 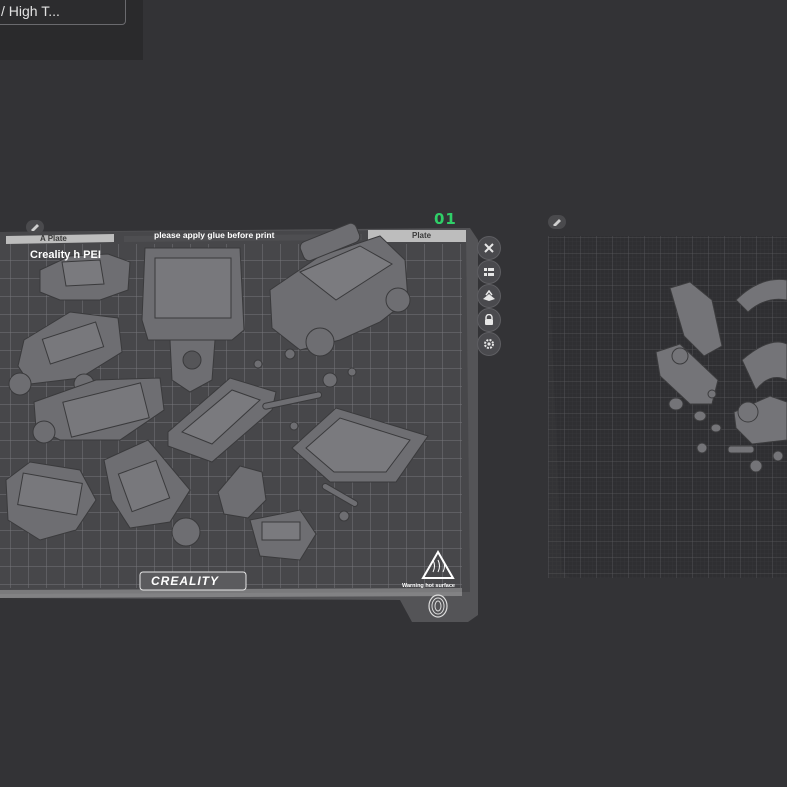 What do you see at coordinates (185, 581) in the screenshot?
I see `creality-logo: CREALITY` at bounding box center [185, 581].